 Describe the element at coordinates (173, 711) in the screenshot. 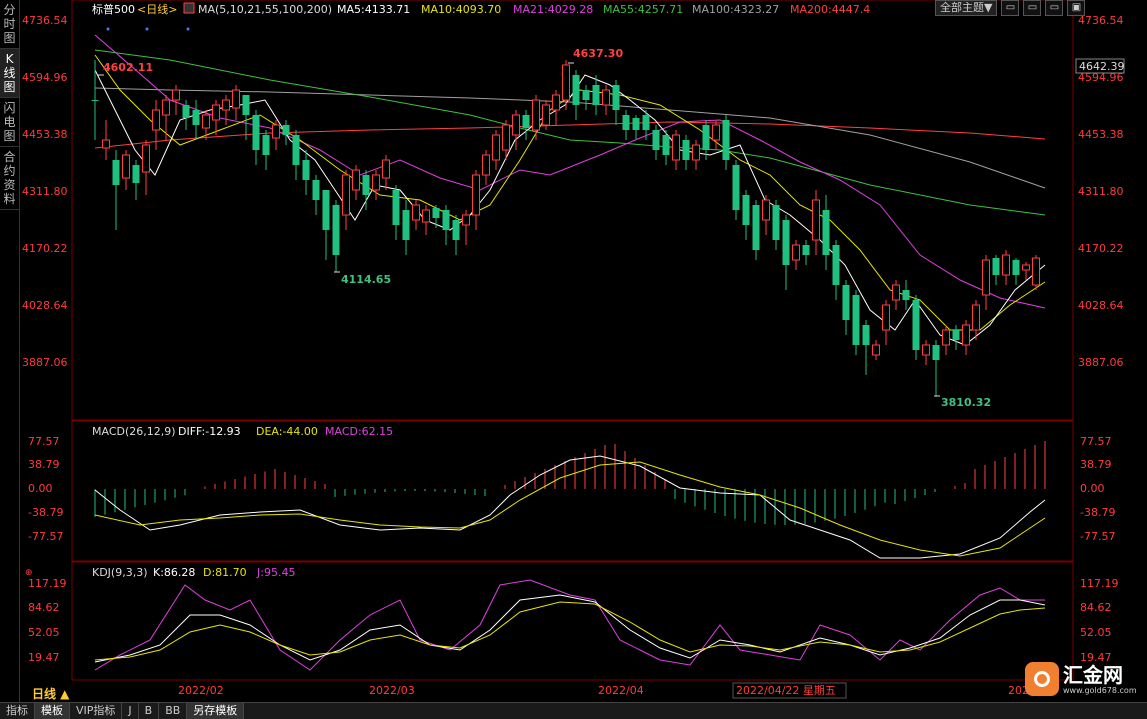

I see `tab-bb: BB` at that location.